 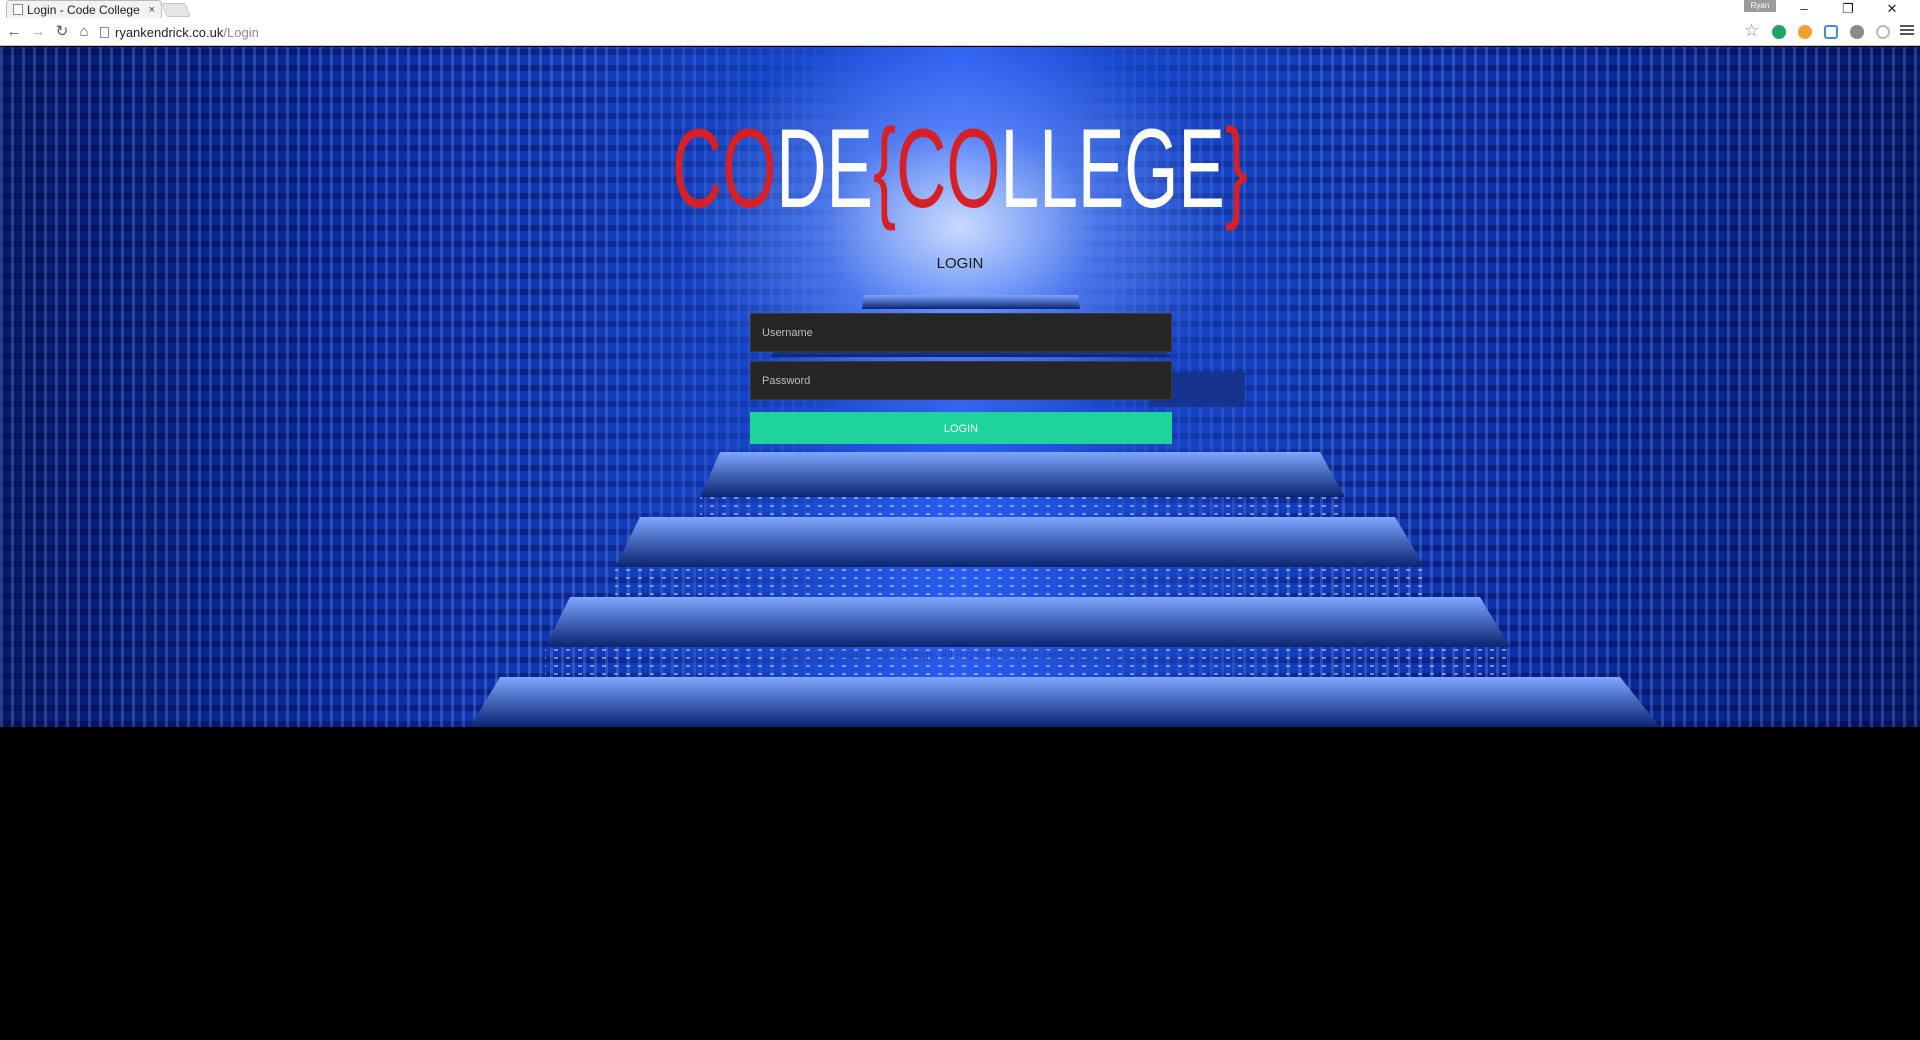 I want to click on forward-icon: →, so click(x=38, y=32).